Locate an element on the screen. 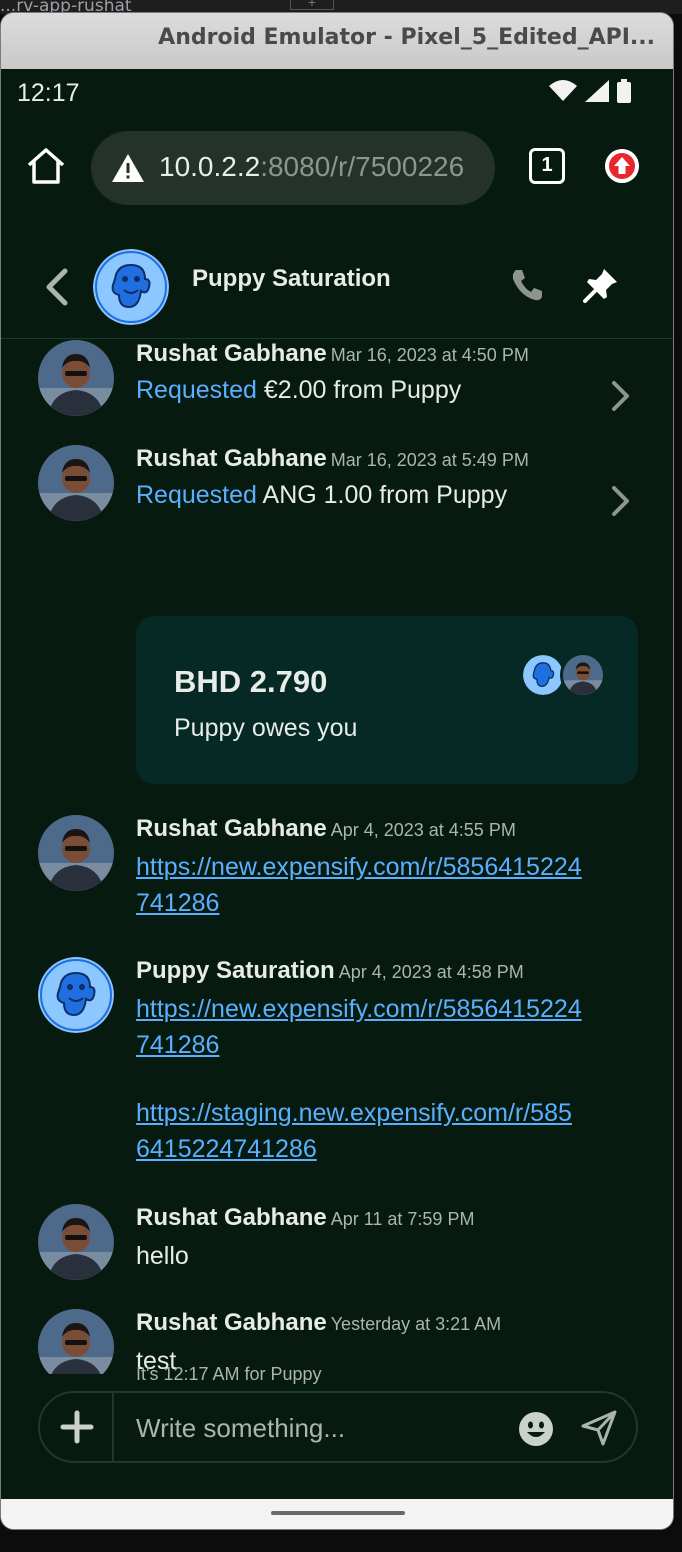 This screenshot has height=1552, width=682. message-timestamp: Mar 16, 2023 at 4:50 PM is located at coordinates (429, 355).